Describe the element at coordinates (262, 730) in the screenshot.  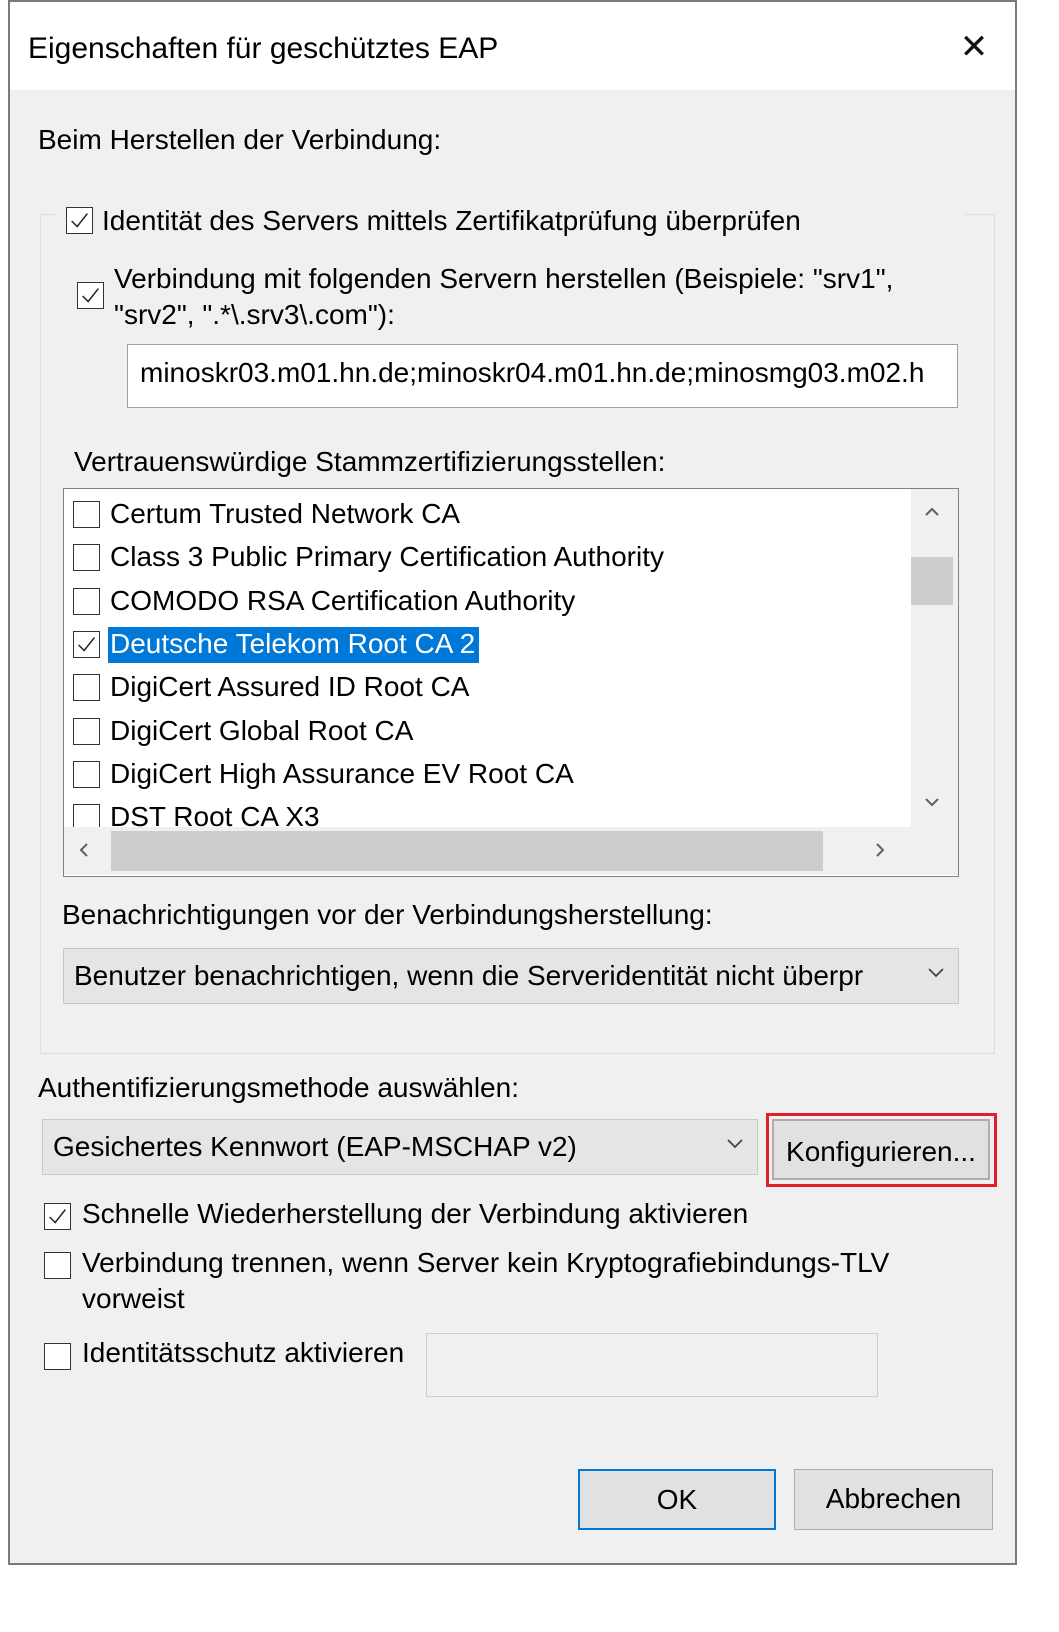
I see `list-item-label: DigiCert Global Root CA` at that location.